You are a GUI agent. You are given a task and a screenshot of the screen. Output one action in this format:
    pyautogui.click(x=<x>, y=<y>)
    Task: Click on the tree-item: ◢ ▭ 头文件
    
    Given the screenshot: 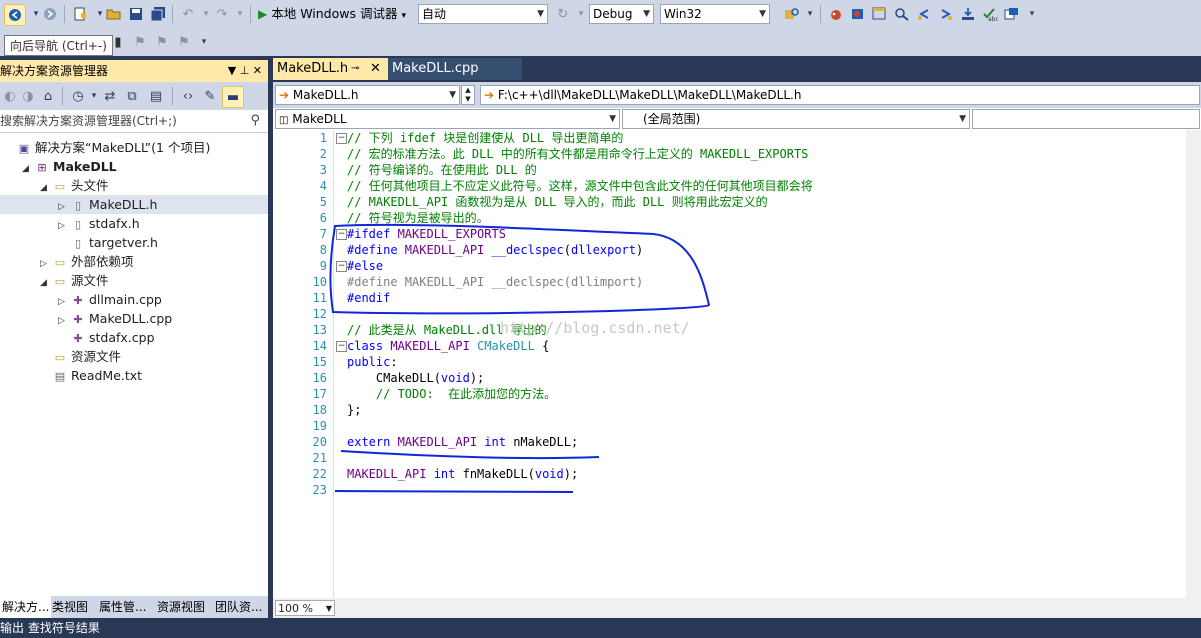 What is the action you would take?
    pyautogui.click(x=134, y=185)
    